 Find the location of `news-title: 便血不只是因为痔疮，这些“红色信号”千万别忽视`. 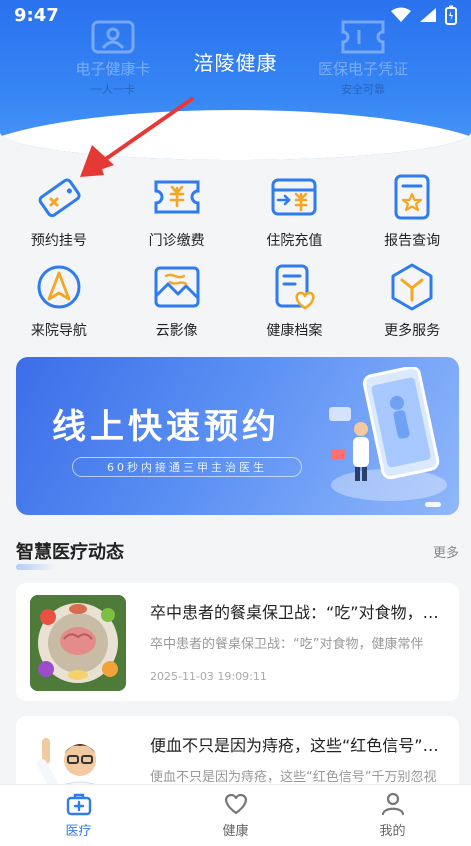

news-title: 便血不只是因为痔疮，这些“红色信号”千万别忽视 is located at coordinates (297, 745).